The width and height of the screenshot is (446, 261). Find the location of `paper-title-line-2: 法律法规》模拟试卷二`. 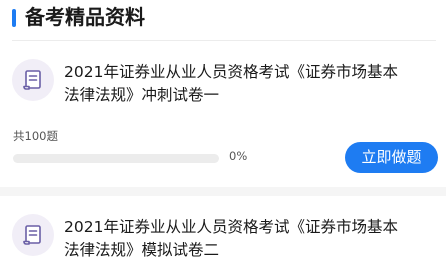

paper-title-line-2: 法律法规》模拟试卷二 is located at coordinates (142, 250).